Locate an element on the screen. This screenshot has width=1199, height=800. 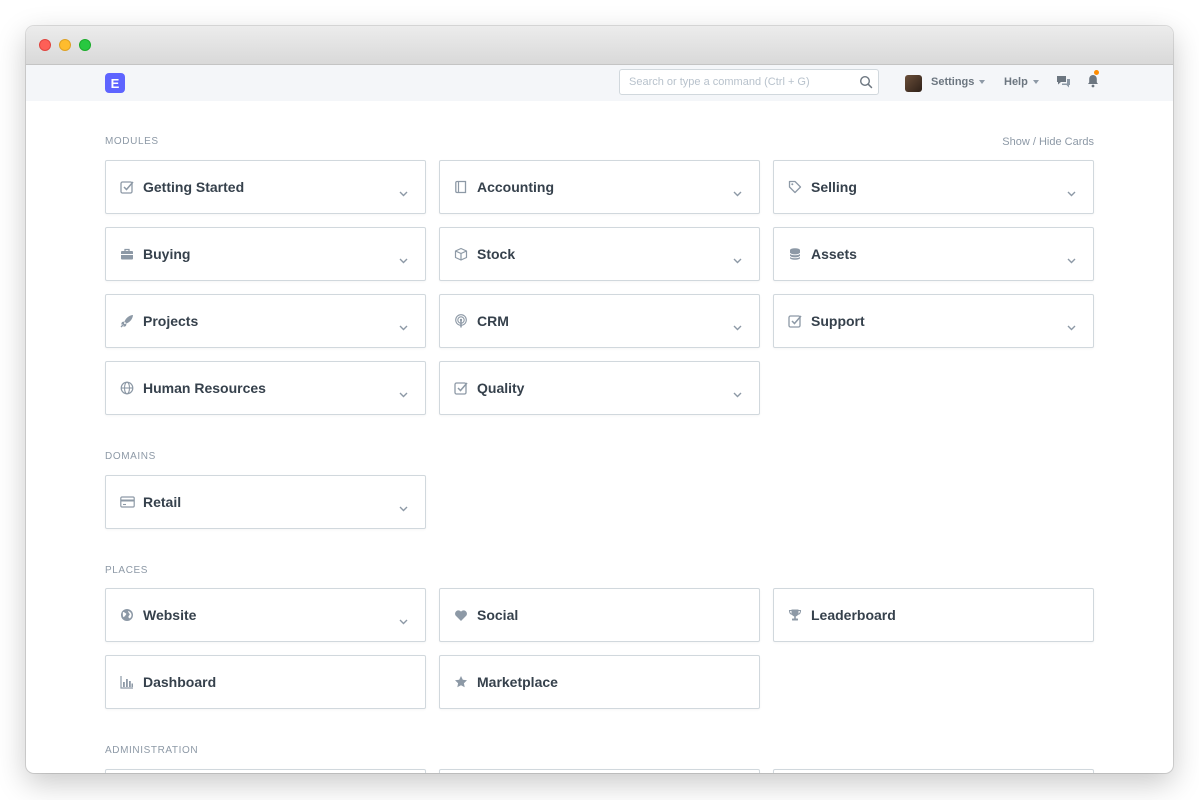
card-label: Assets is located at coordinates (834, 254).